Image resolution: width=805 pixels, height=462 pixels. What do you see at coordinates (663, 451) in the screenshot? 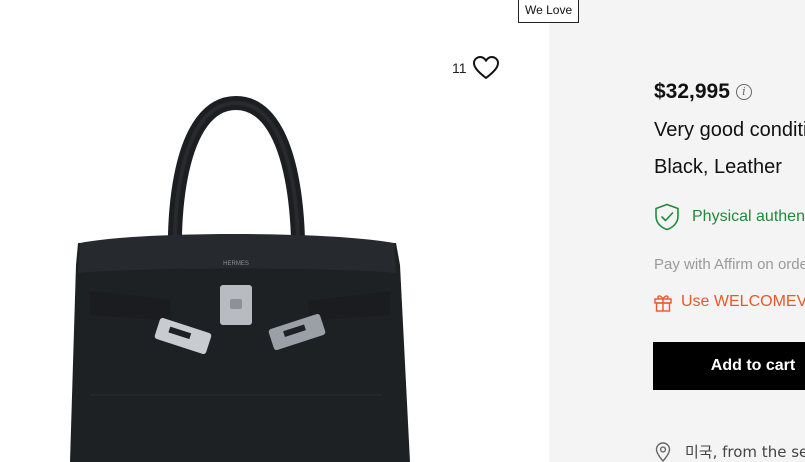
I see `location-pin-icon` at bounding box center [663, 451].